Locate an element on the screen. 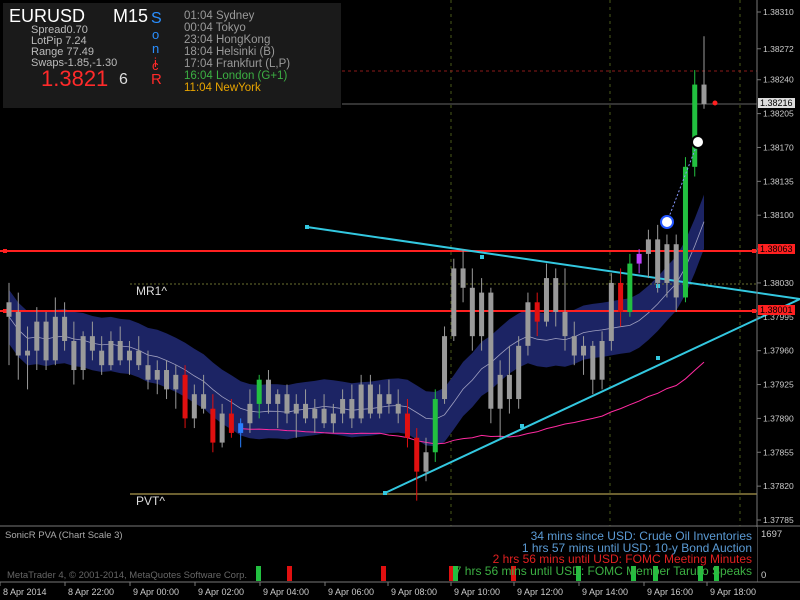 This screenshot has width=800, height=600. session-clock: 18:04 Helsinki (B) is located at coordinates (237, 52).